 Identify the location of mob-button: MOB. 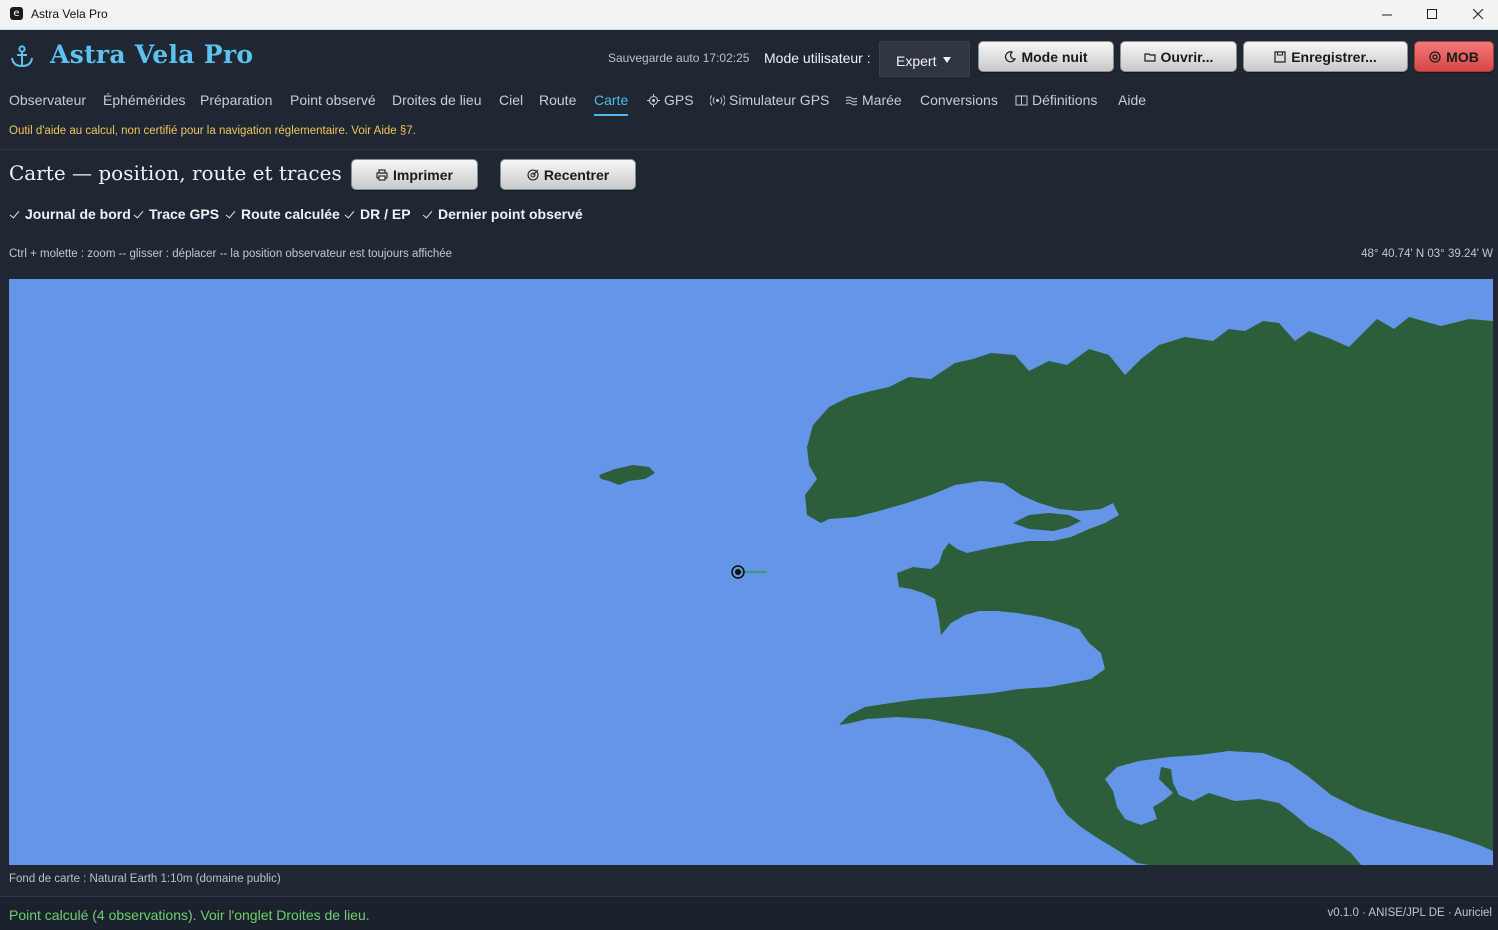
(1454, 56).